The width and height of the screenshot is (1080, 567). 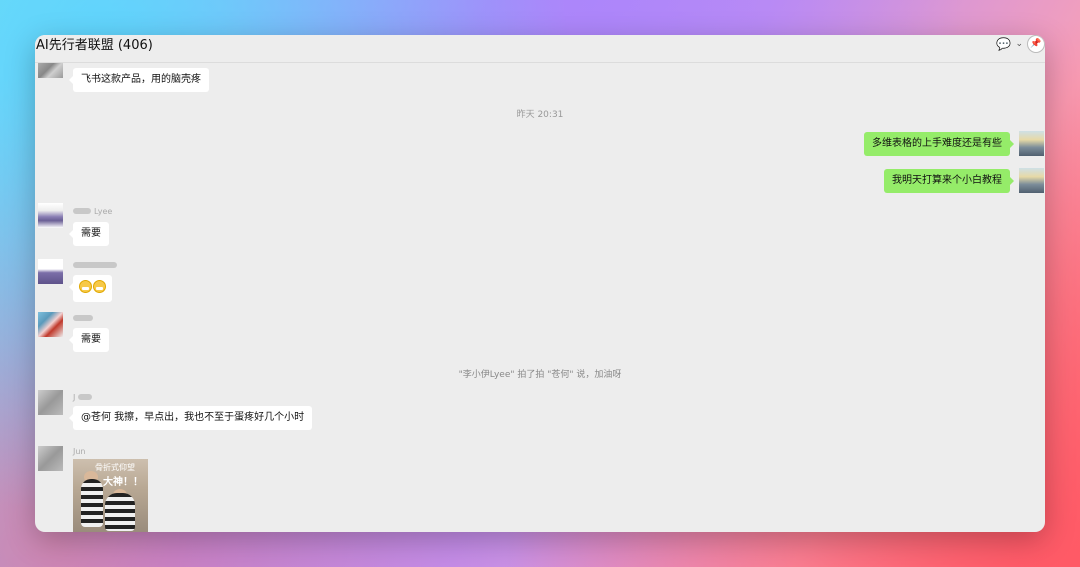 I want to click on sender-name: Jun, so click(x=79, y=451).